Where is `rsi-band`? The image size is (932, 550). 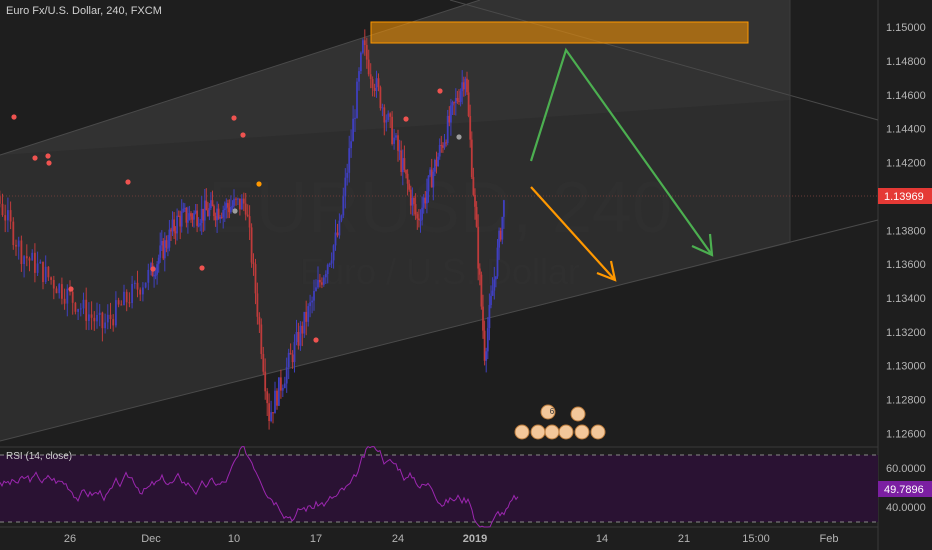 rsi-band is located at coordinates (439, 488).